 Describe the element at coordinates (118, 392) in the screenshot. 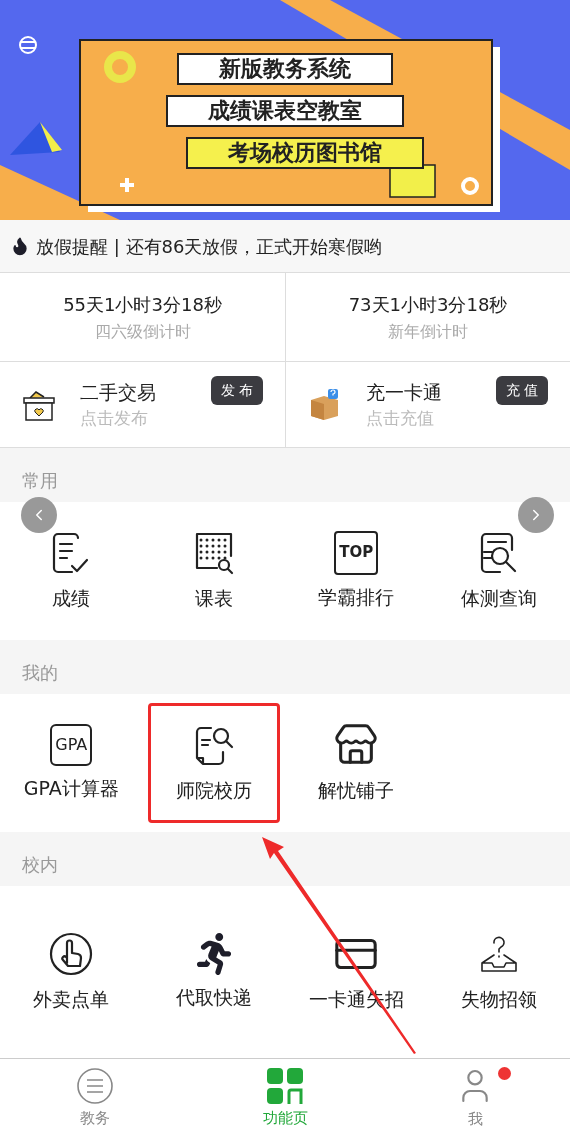

I see `service-title: 二手交易` at that location.